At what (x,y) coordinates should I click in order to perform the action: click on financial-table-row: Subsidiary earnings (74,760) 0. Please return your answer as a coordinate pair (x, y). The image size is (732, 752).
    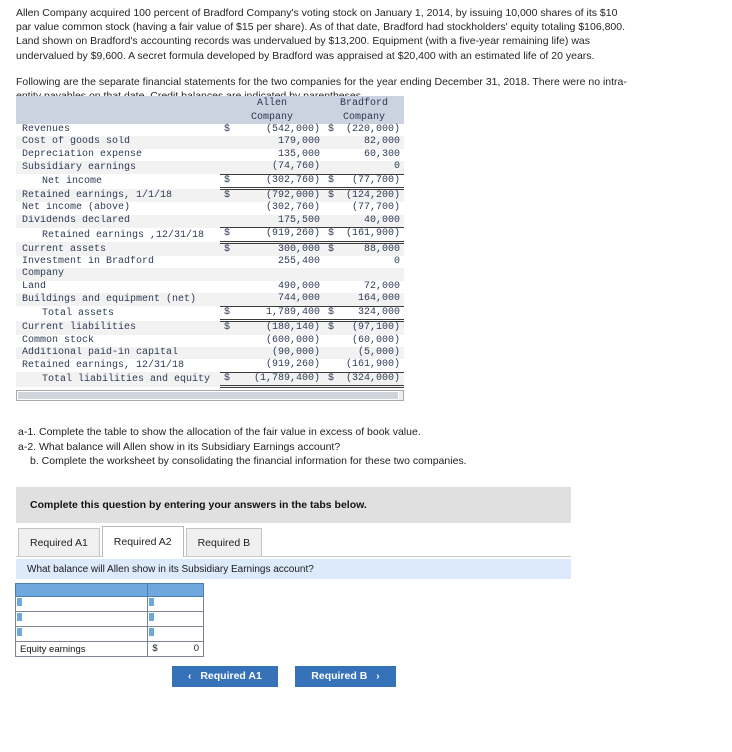
    Looking at the image, I should click on (210, 168).